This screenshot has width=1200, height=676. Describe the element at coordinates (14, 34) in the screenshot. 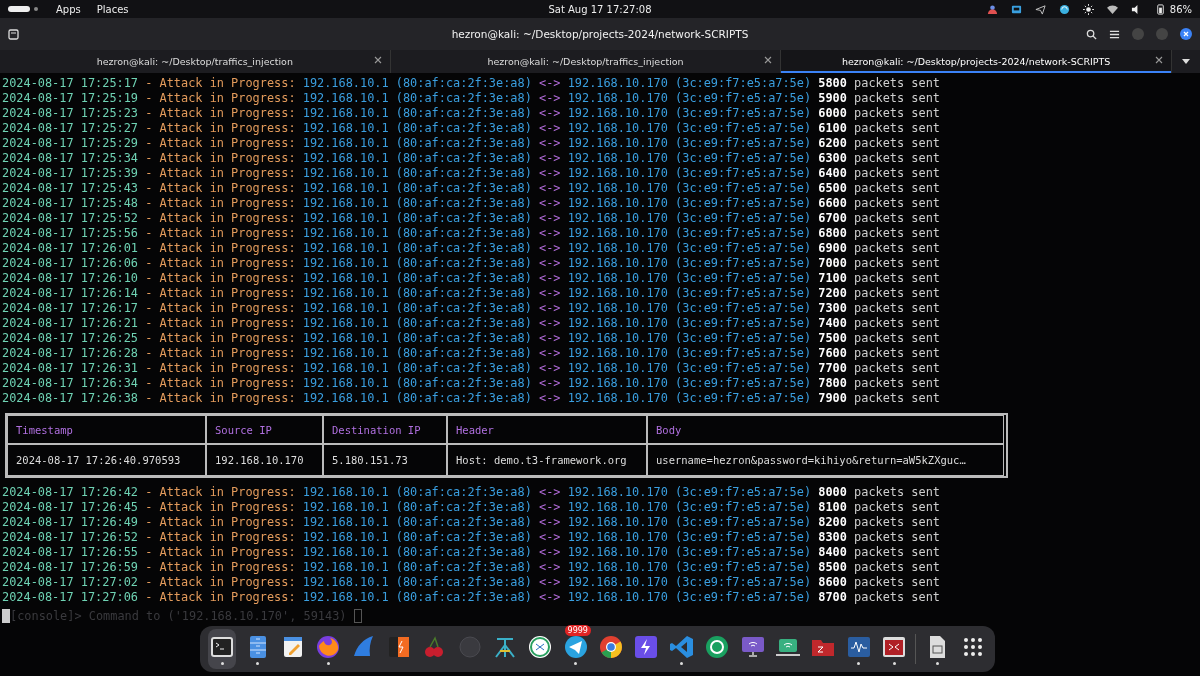

I see `new-tab-icon` at that location.